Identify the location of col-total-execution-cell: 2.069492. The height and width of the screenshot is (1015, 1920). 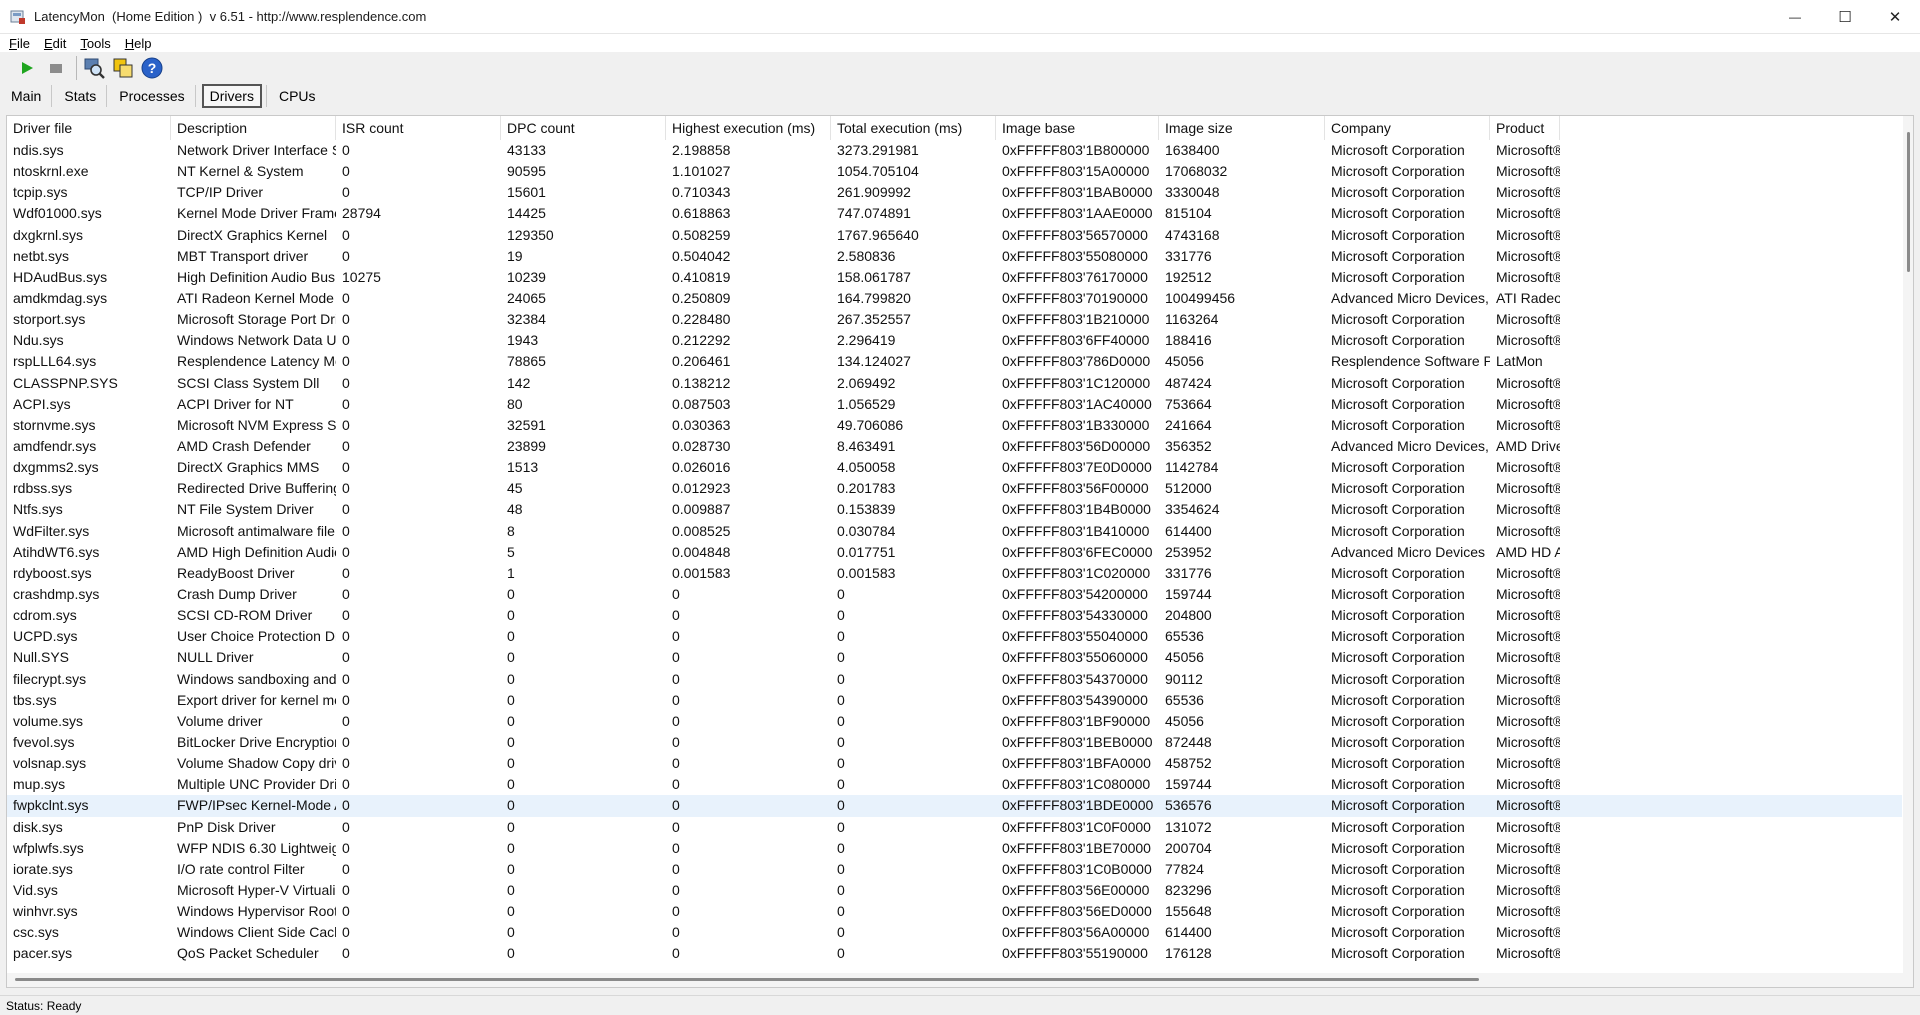
(866, 382).